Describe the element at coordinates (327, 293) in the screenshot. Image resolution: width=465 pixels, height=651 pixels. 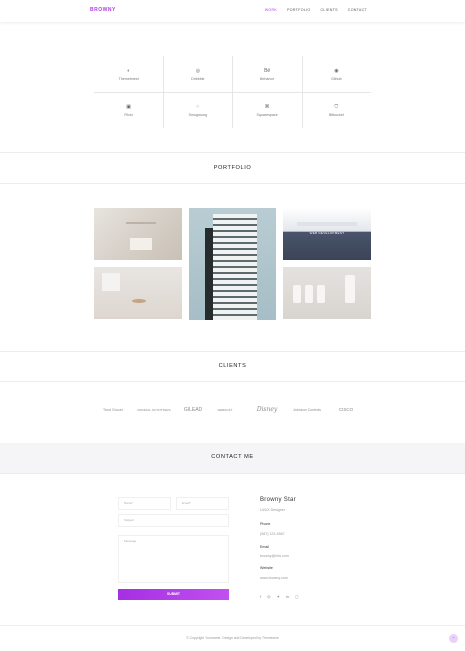
I see `portfolio-image-objects` at that location.